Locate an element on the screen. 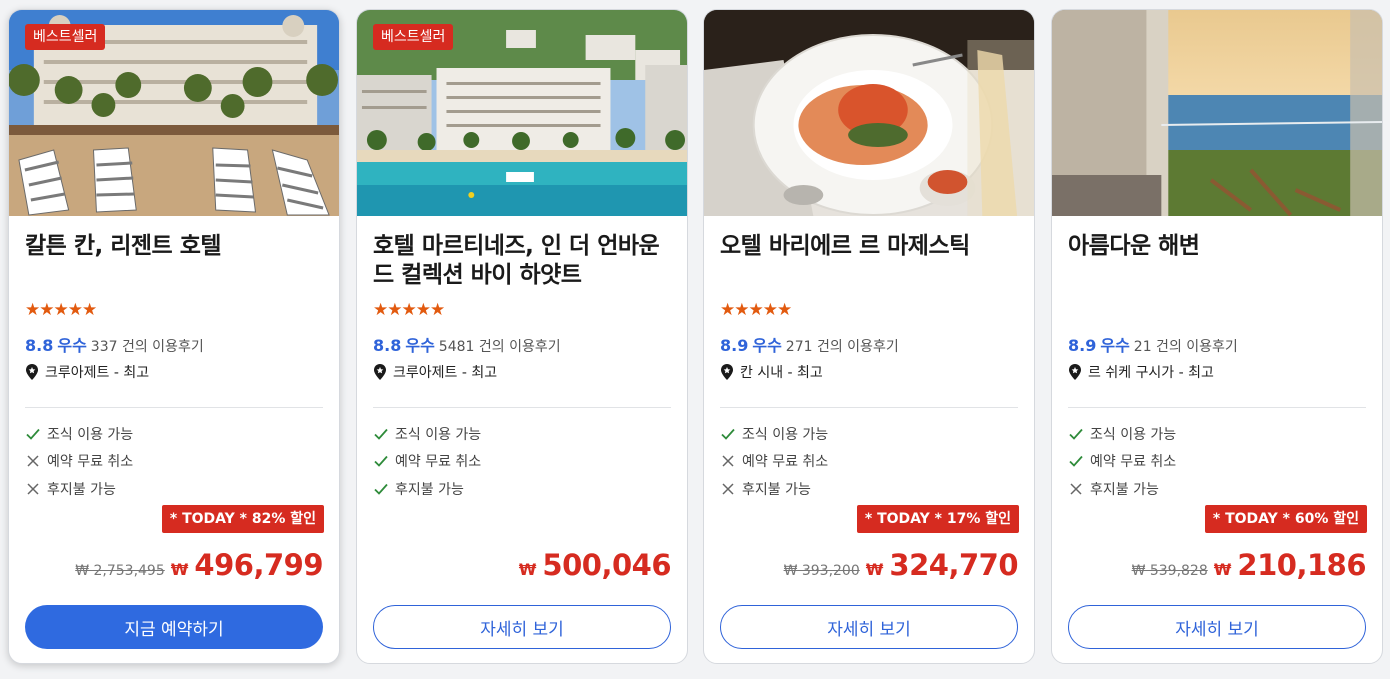  location-text: 르 쉬케 구시가 - 최고 is located at coordinates (1151, 373).